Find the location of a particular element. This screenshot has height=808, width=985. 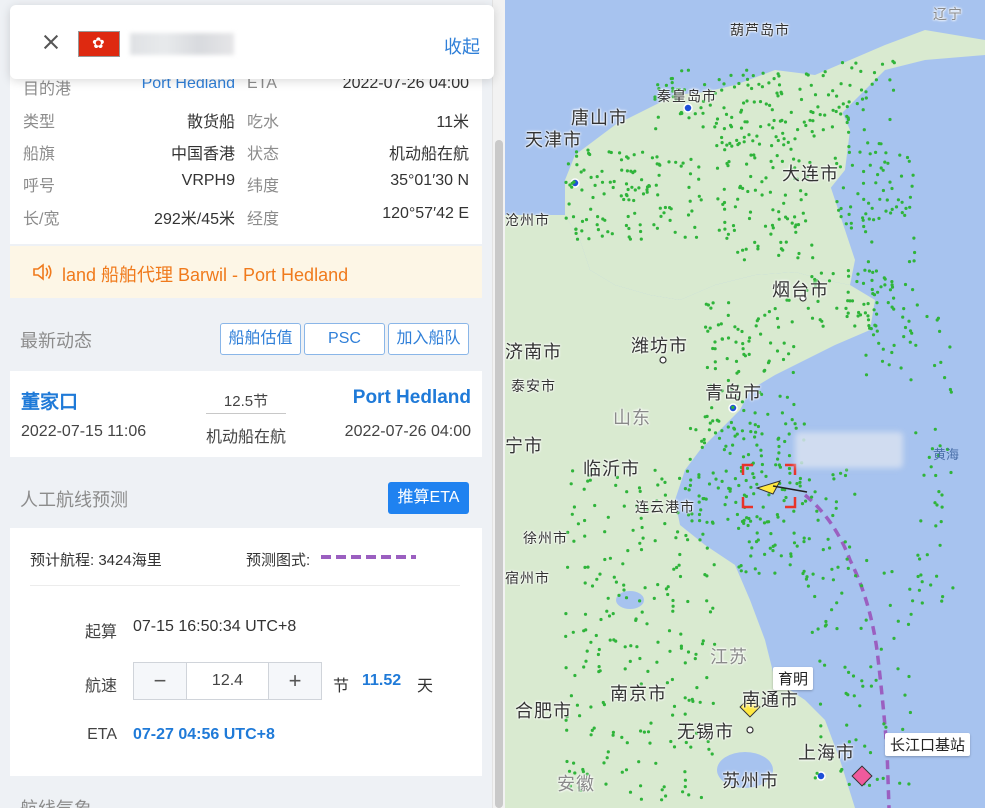

station-diamond-marker is located at coordinates (862, 776).